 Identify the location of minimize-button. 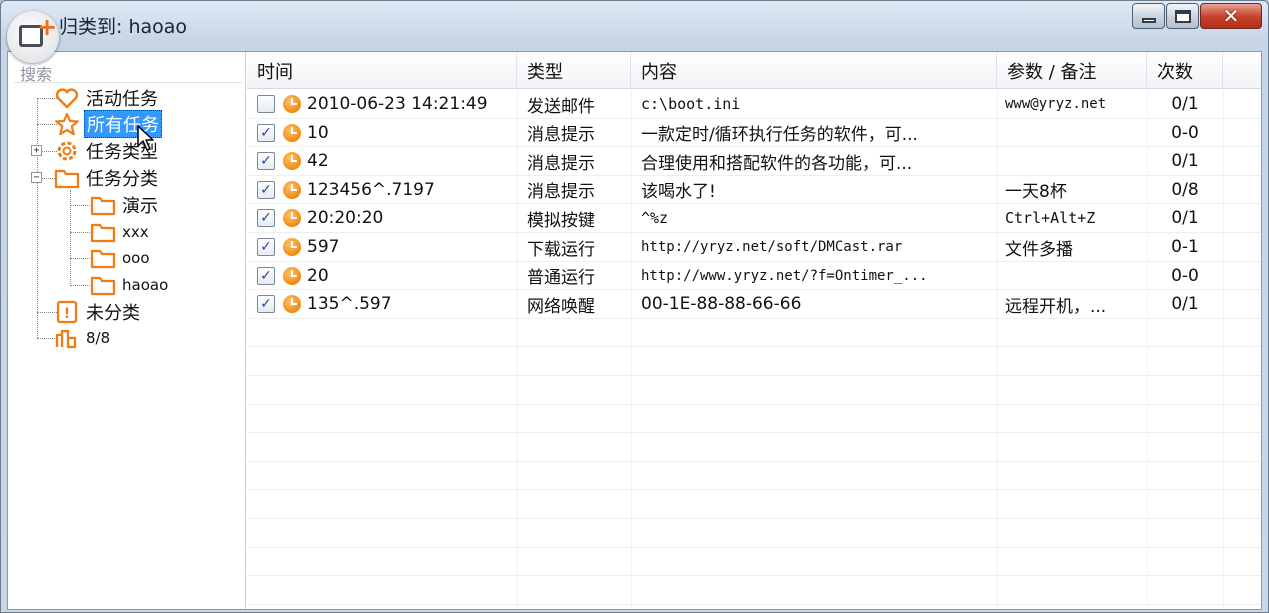
(1148, 16).